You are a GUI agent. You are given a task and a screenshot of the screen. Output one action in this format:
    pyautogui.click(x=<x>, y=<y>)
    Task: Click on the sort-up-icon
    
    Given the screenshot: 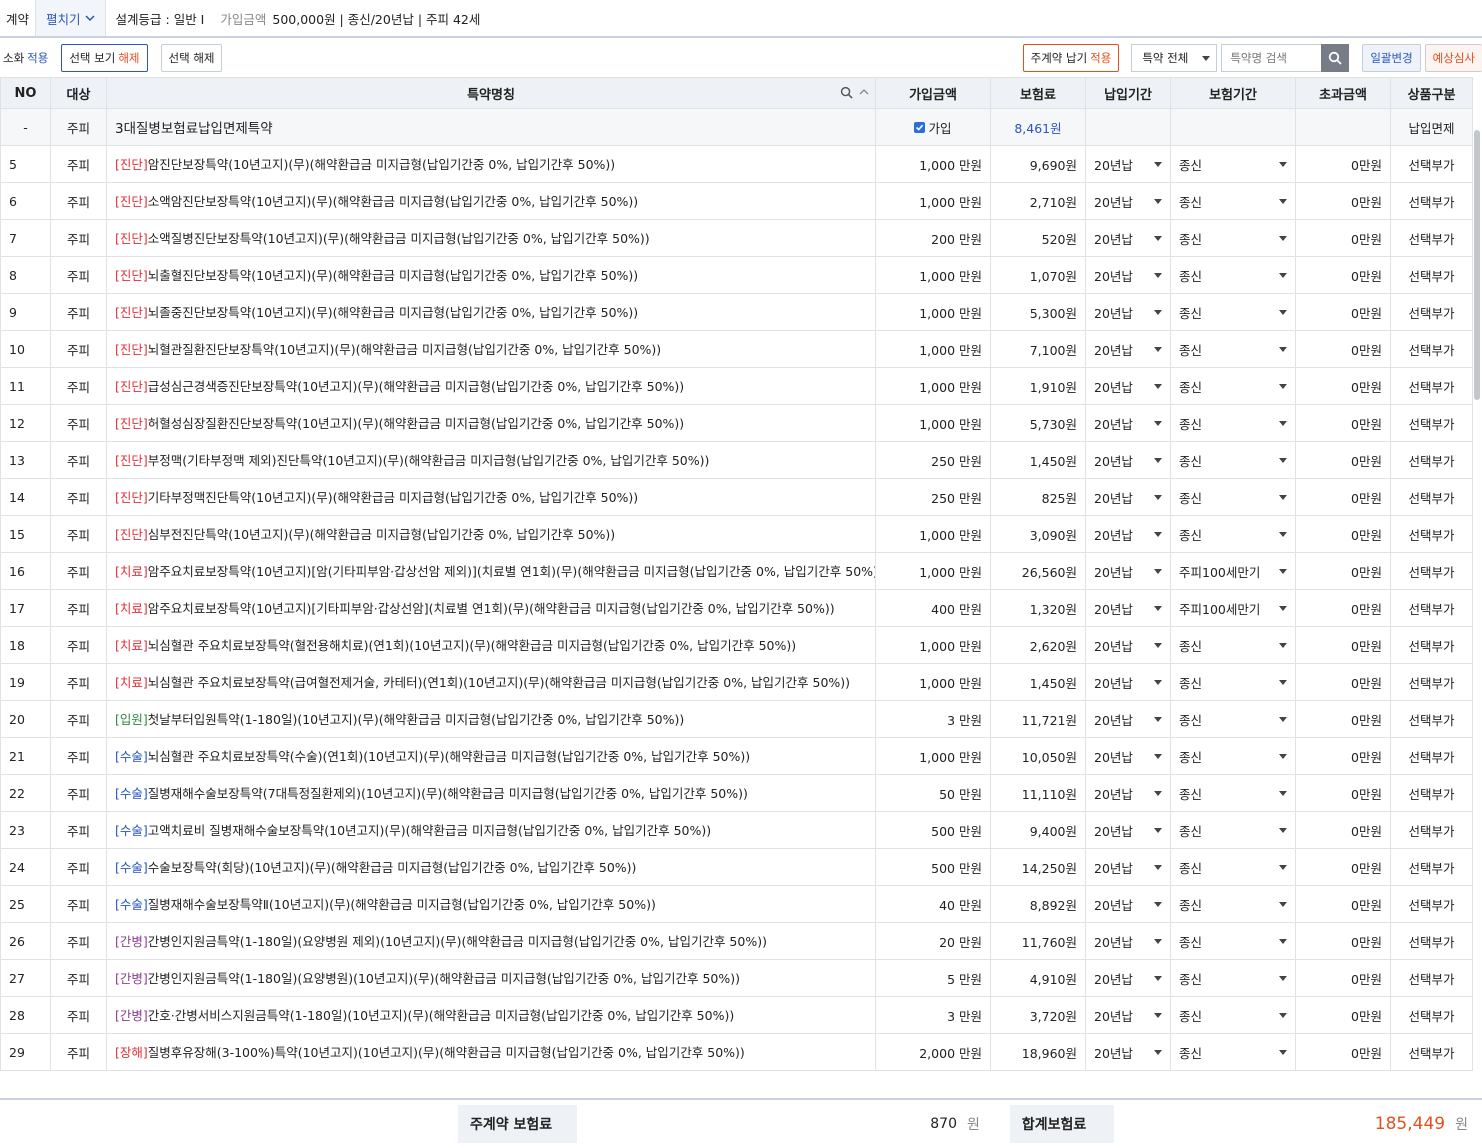 What is the action you would take?
    pyautogui.click(x=864, y=92)
    